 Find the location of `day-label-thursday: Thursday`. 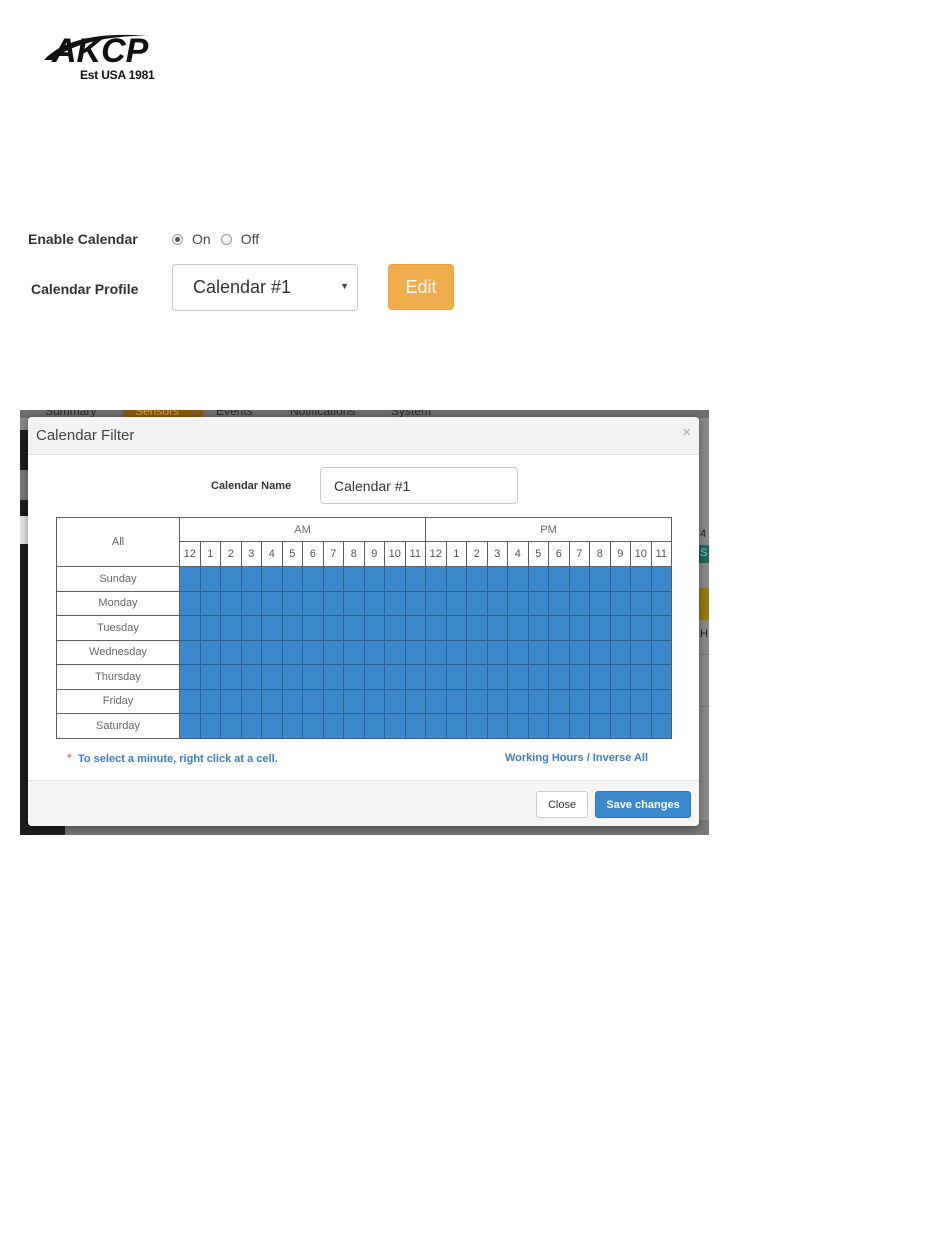

day-label-thursday: Thursday is located at coordinates (118, 677).